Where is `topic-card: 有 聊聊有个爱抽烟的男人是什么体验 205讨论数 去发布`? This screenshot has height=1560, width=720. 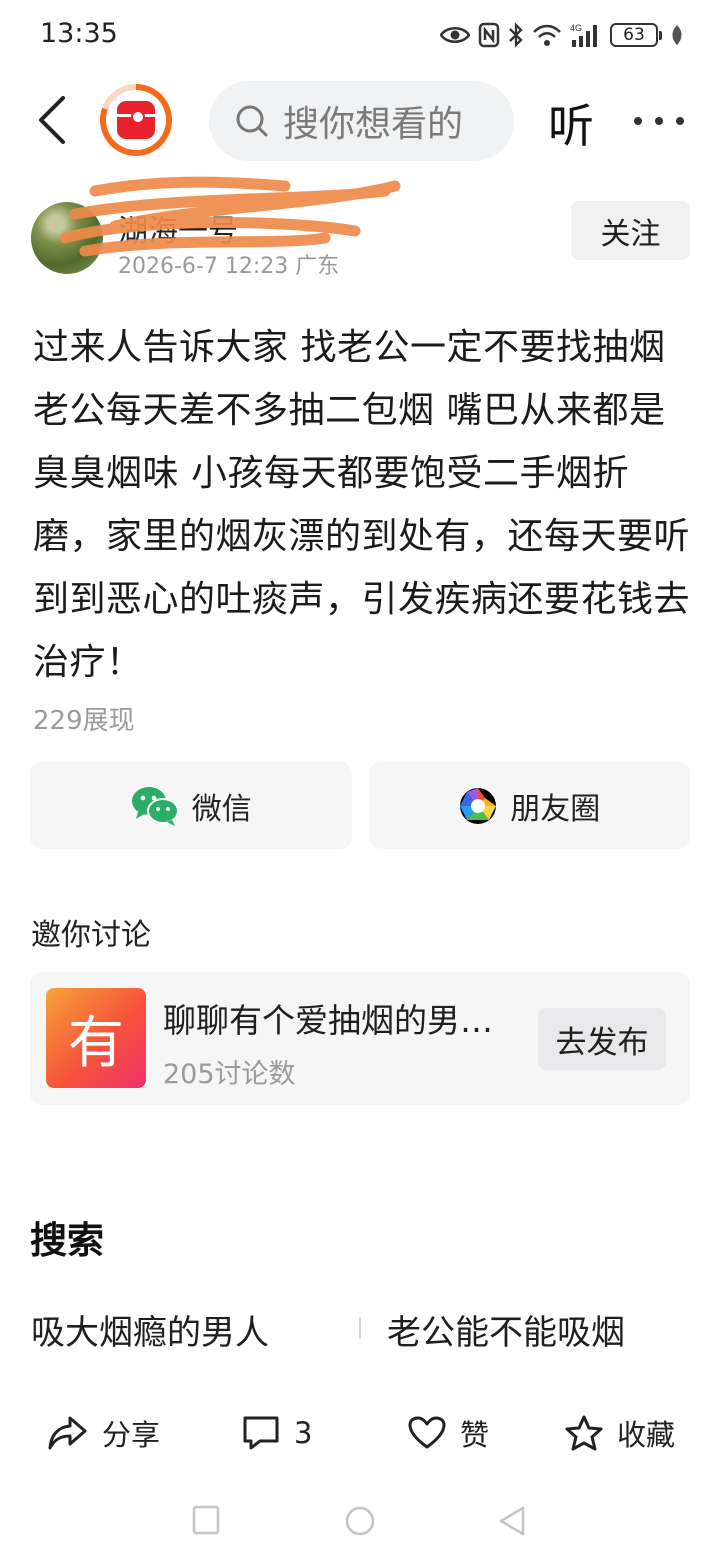
topic-card: 有 聊聊有个爱抽烟的男人是什么体验 205讨论数 去发布 is located at coordinates (360, 1038).